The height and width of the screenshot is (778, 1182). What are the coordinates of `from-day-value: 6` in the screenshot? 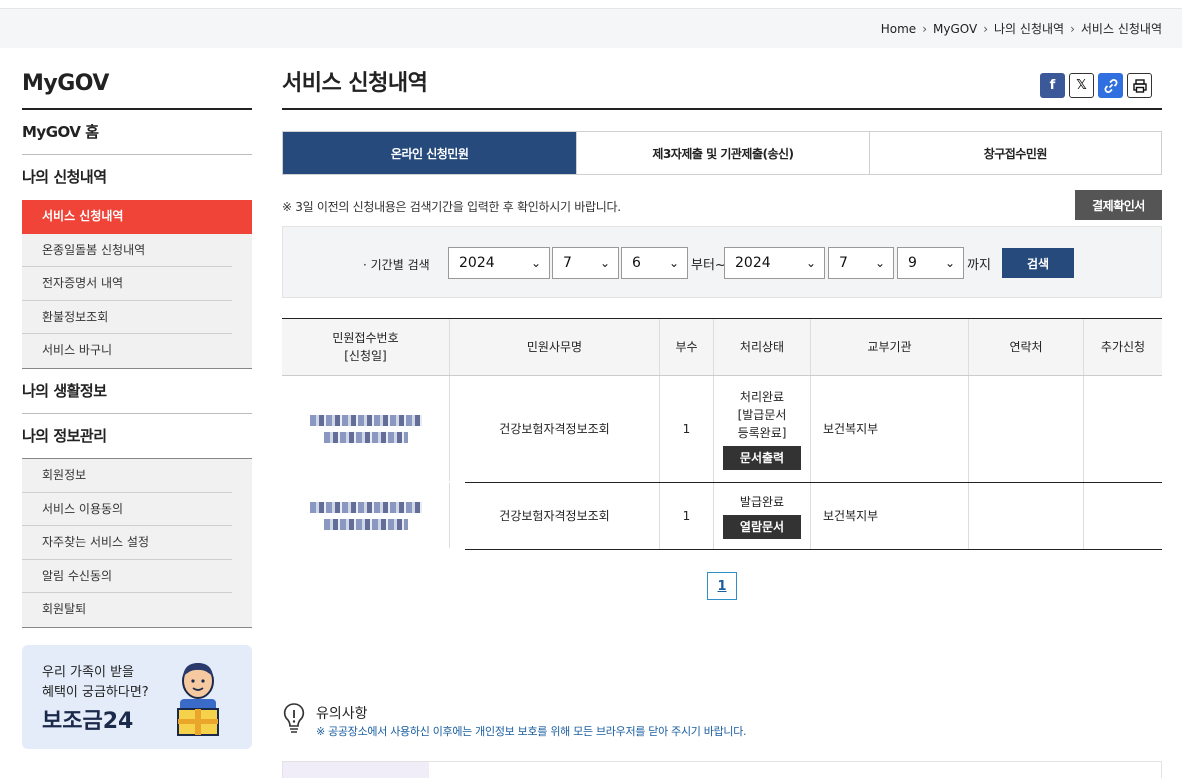 It's located at (636, 263).